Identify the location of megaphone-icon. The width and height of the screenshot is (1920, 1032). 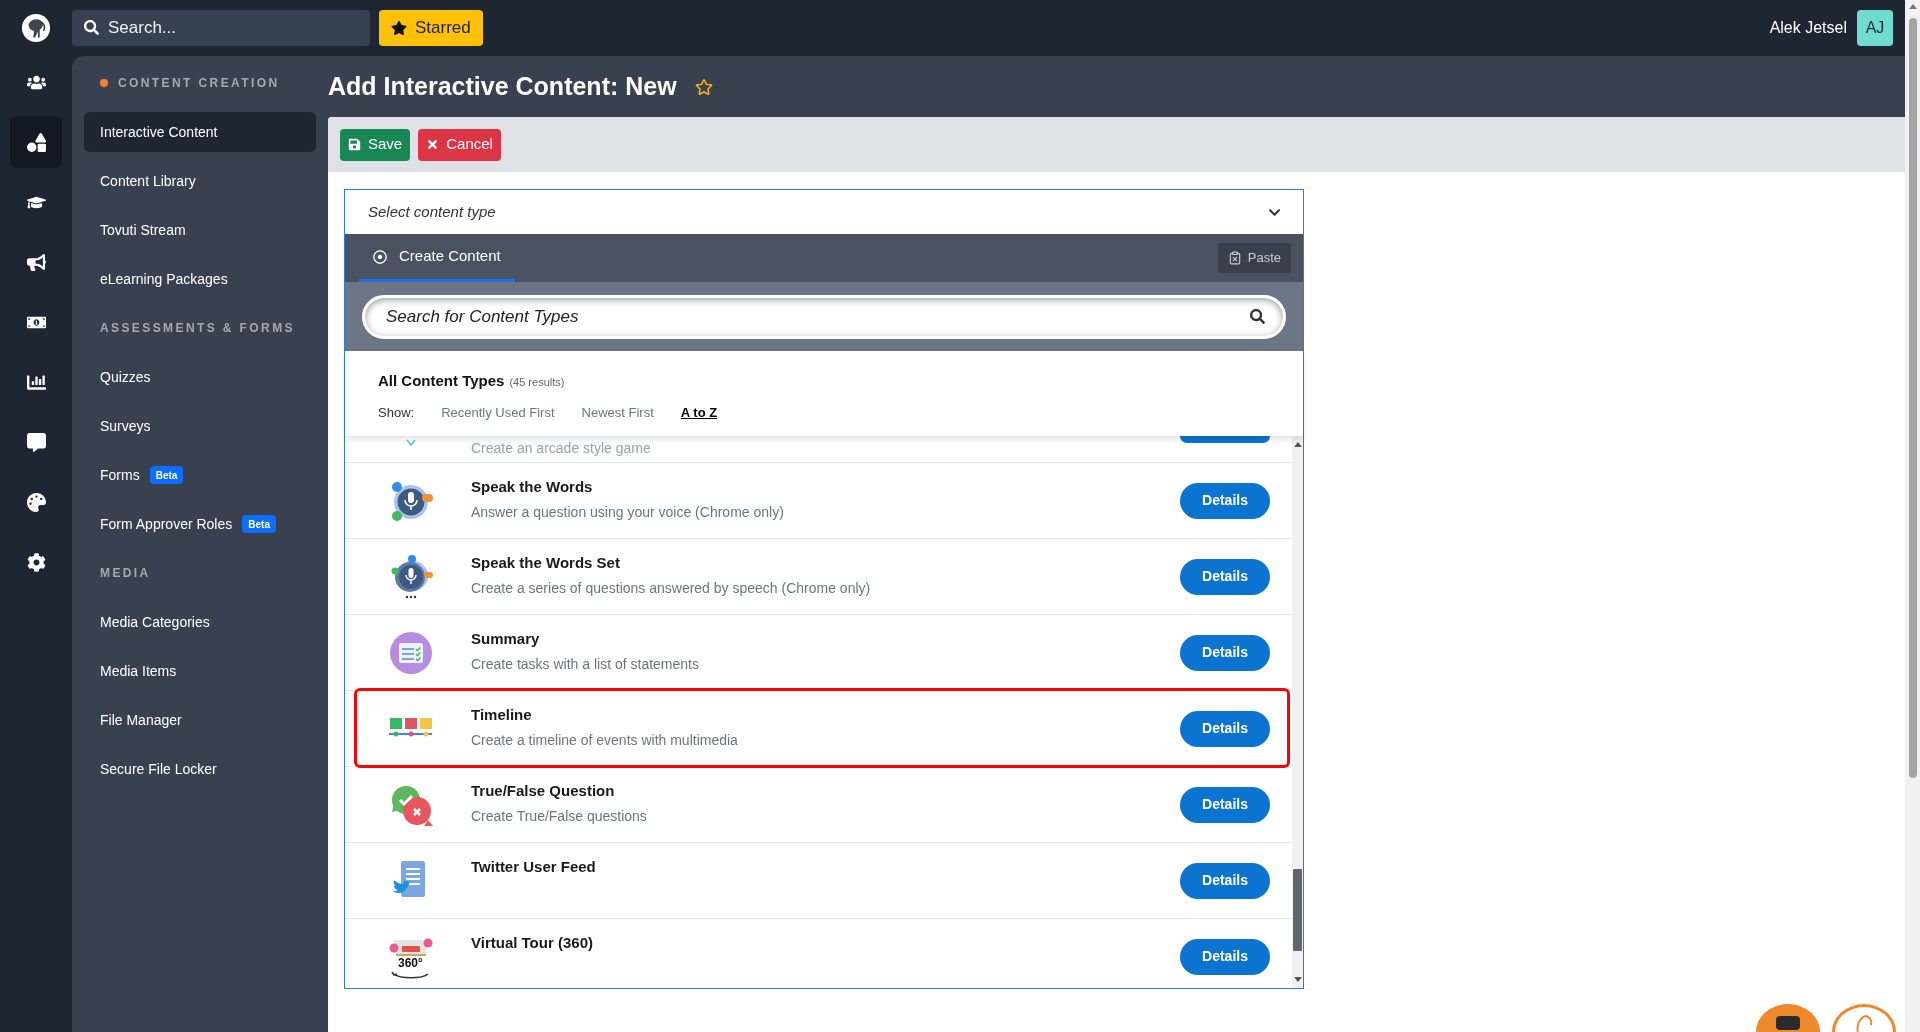
(36, 262).